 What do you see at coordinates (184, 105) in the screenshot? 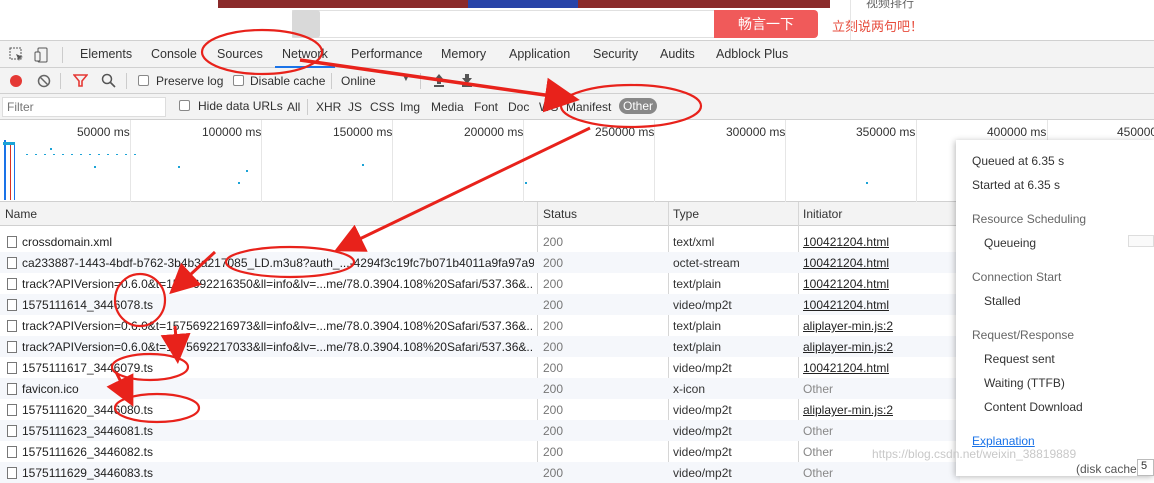
I see `hide-data-urls-checkbox` at bounding box center [184, 105].